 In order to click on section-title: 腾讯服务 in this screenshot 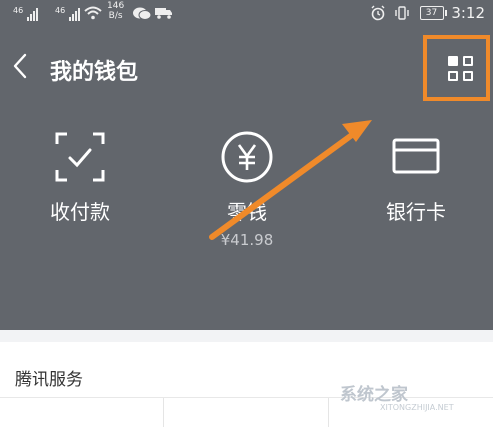, I will do `click(49, 380)`.